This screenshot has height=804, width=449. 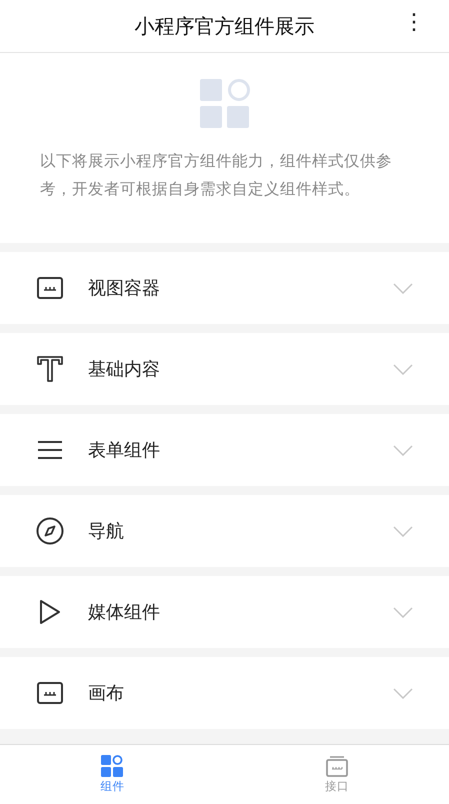 I want to click on category-label: 媒体组件, so click(x=124, y=612).